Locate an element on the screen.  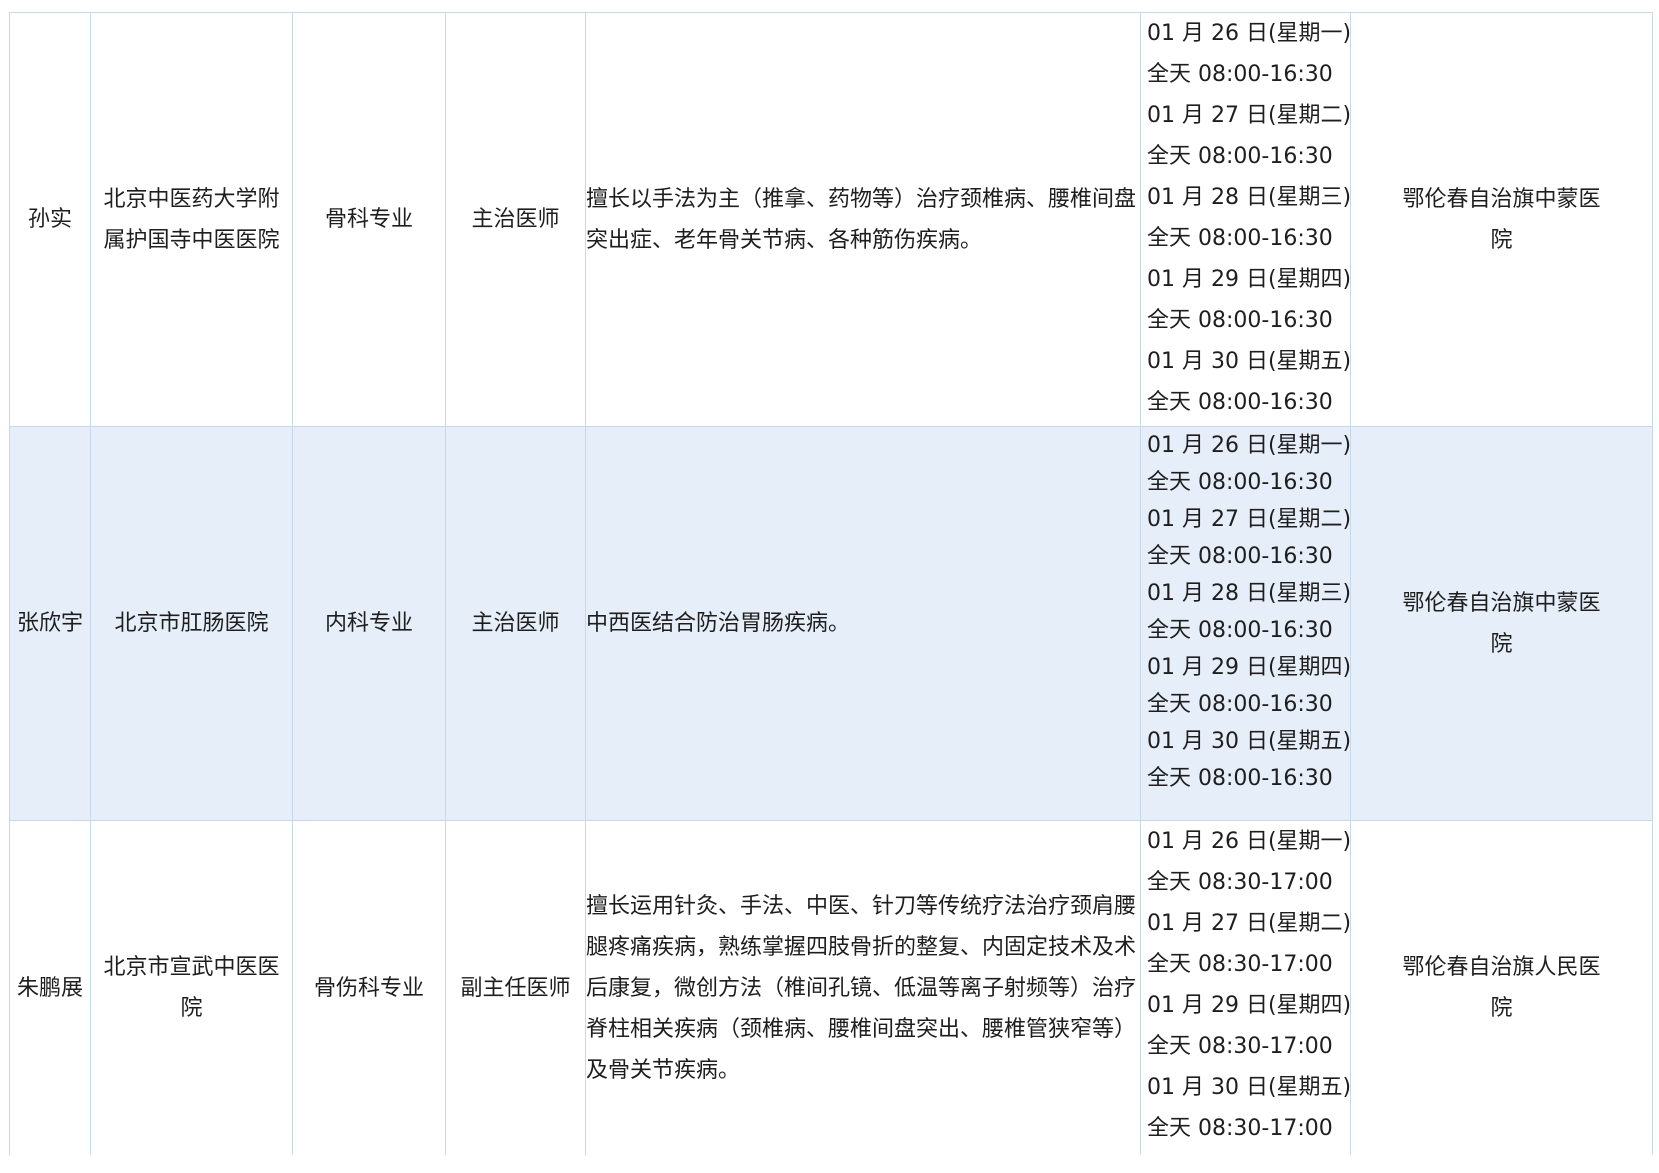
doctor-name-cell: 张欣宇 is located at coordinates (50, 623).